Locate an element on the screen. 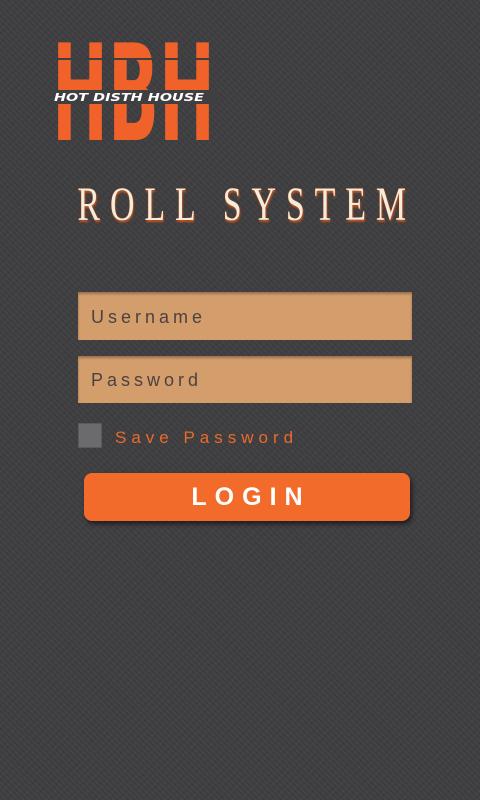 This screenshot has height=800, width=480. password-input is located at coordinates (245, 379).